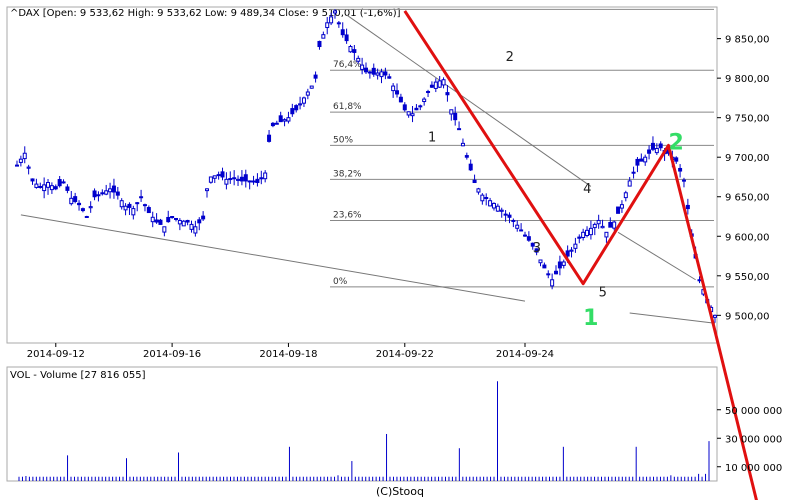 Image resolution: width=800 pixels, height=504 pixels. I want to click on wave-count-label: 1, so click(590, 318).